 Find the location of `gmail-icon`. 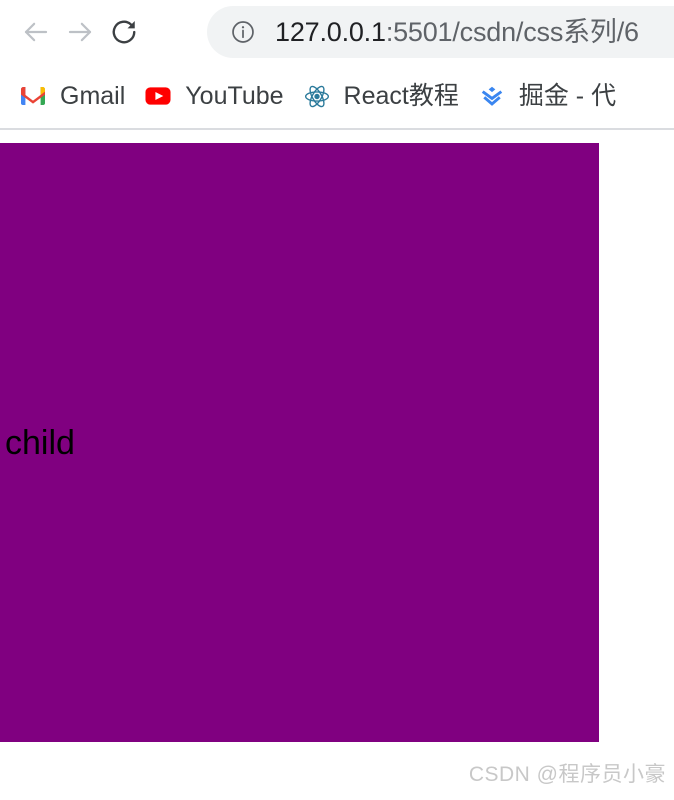

gmail-icon is located at coordinates (33, 96).